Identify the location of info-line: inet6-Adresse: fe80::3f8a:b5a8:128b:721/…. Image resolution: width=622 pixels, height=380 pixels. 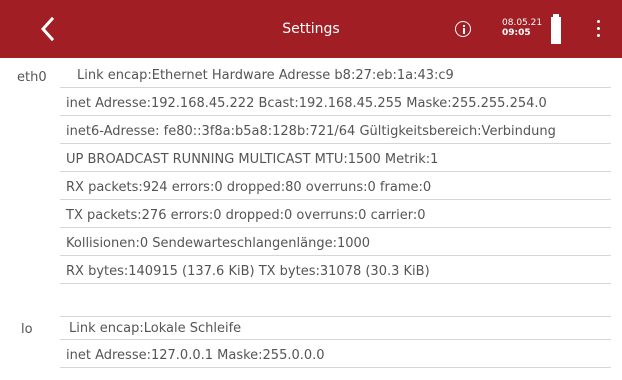
(335, 132).